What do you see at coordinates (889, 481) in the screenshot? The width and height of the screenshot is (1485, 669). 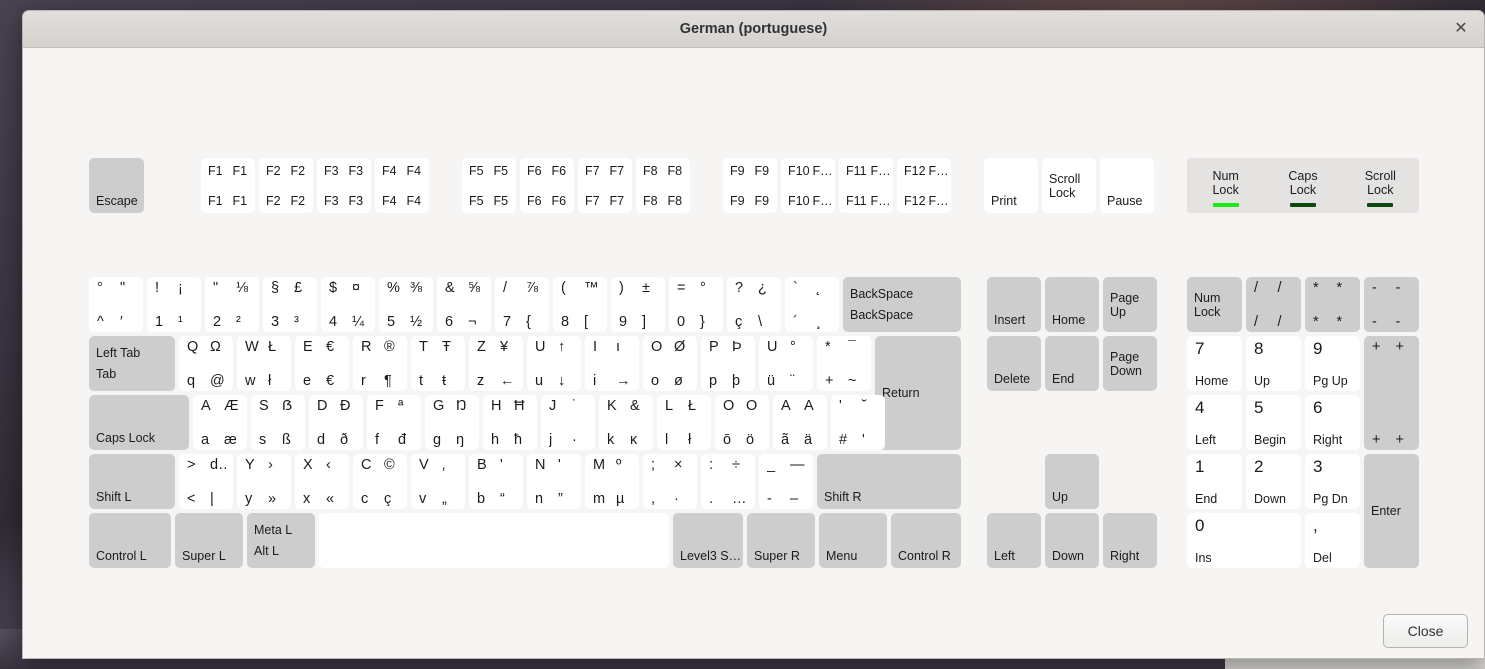 I see `key-shift-r: Shift R` at bounding box center [889, 481].